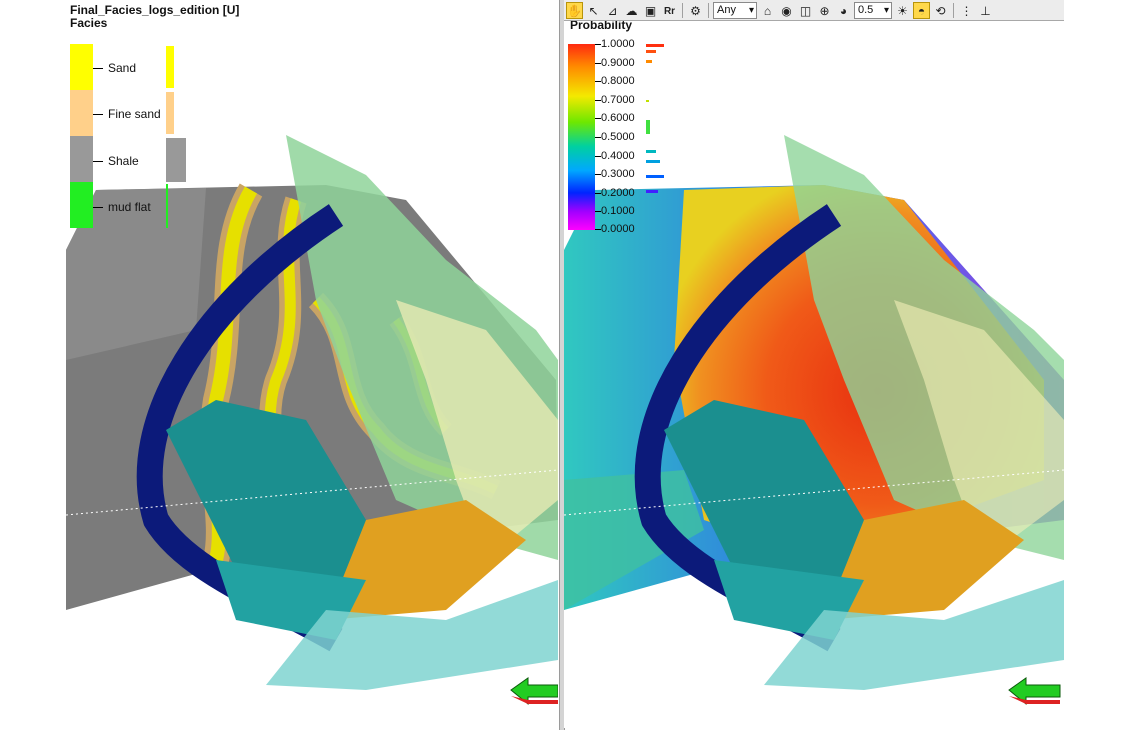  Describe the element at coordinates (581, 137) in the screenshot. I see `probability-colorbar` at that location.